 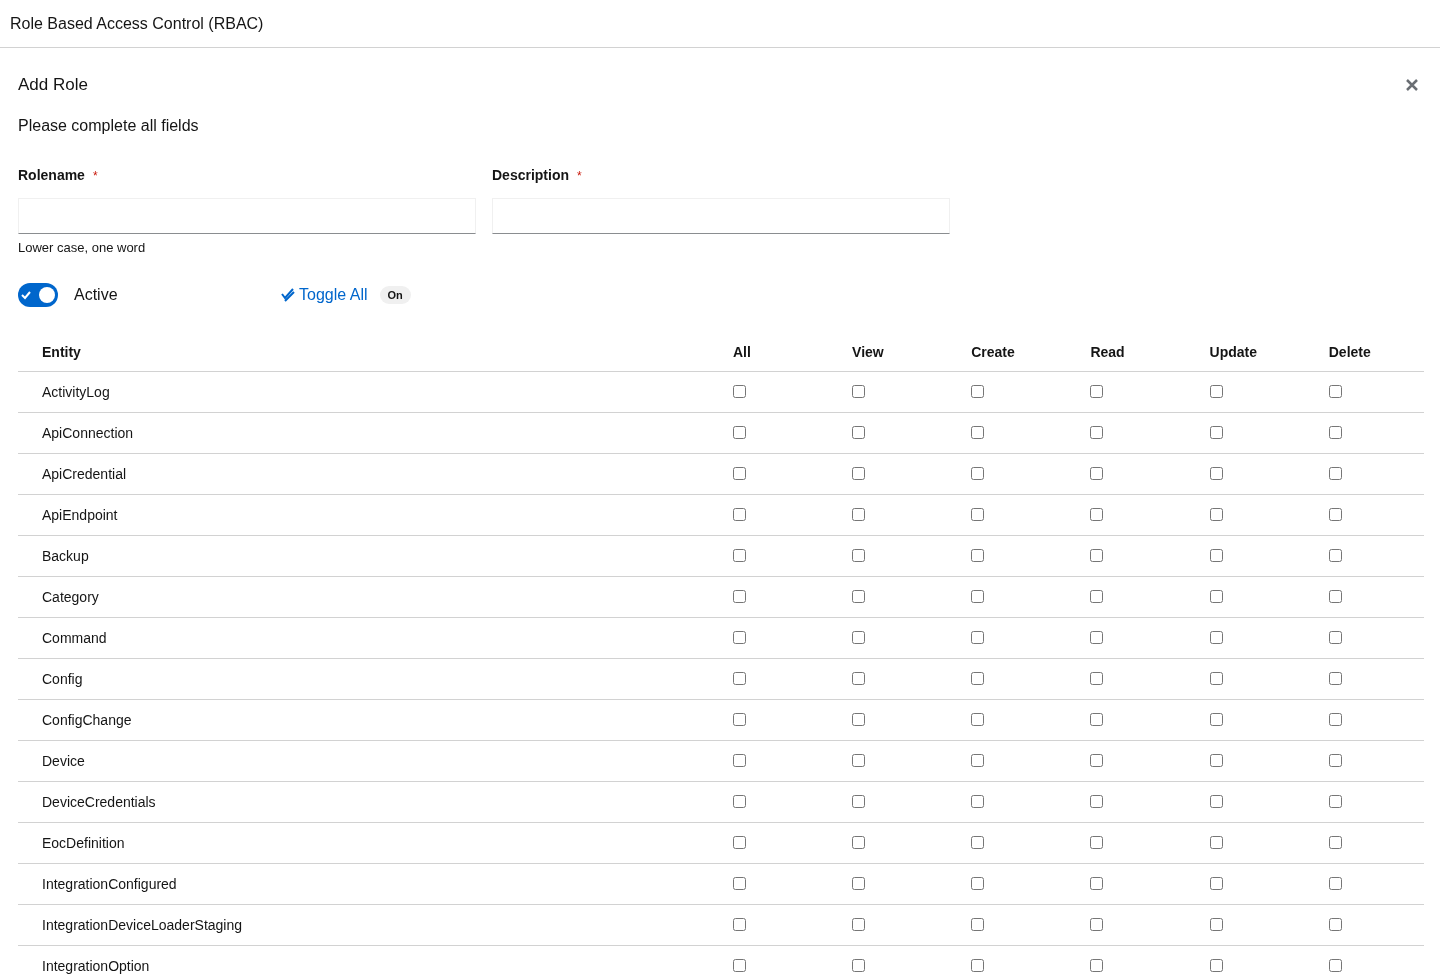 What do you see at coordinates (142, 924) in the screenshot?
I see `entity-name: IntegrationDeviceLoaderStaging` at bounding box center [142, 924].